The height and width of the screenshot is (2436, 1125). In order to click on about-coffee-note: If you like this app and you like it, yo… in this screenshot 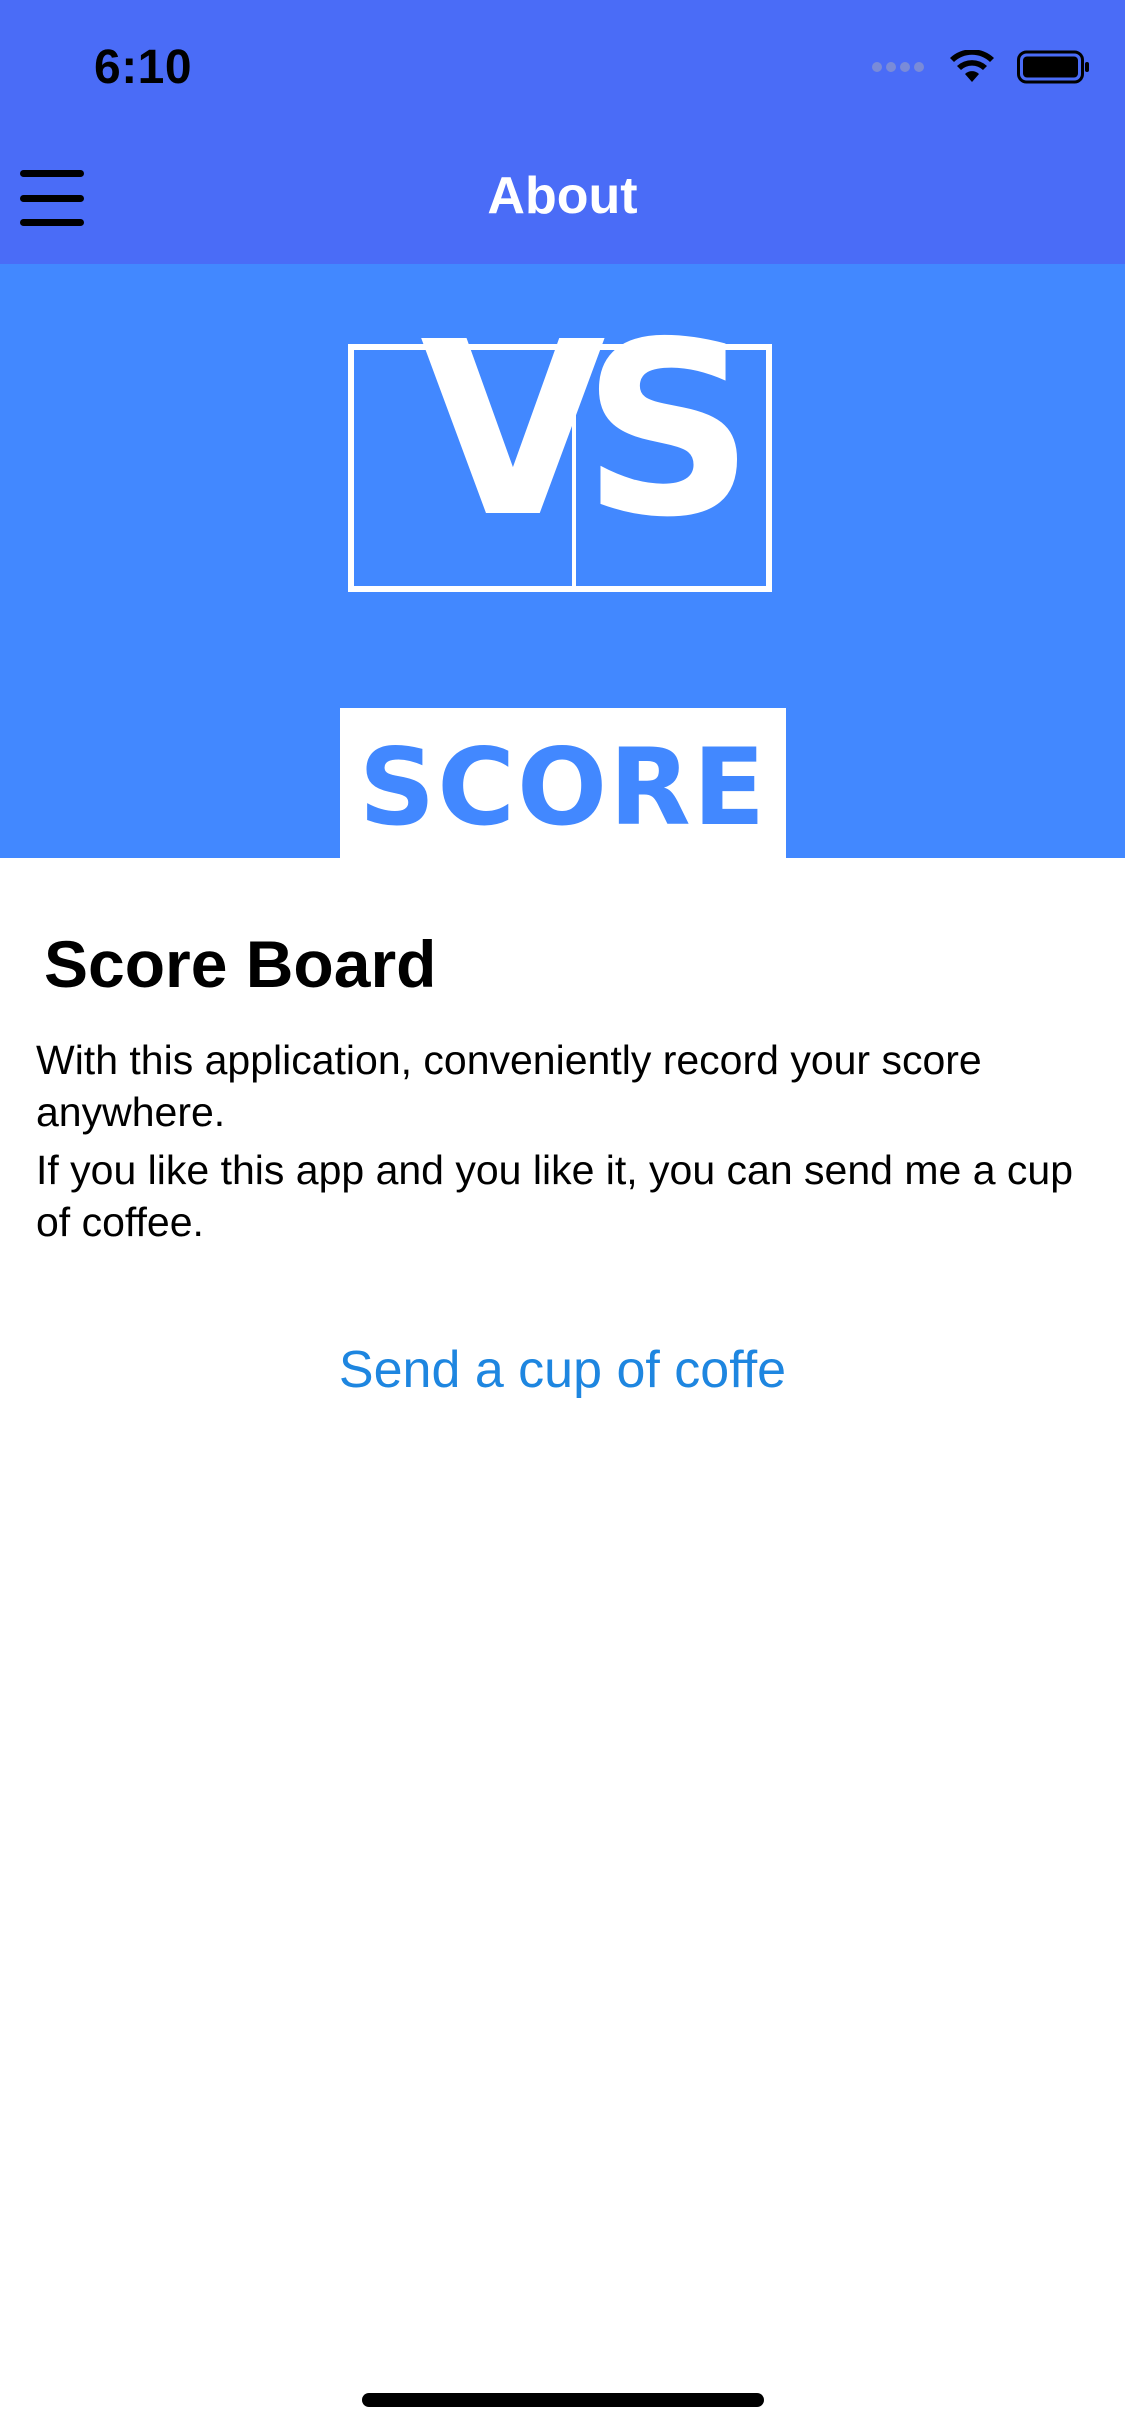, I will do `click(554, 1196)`.